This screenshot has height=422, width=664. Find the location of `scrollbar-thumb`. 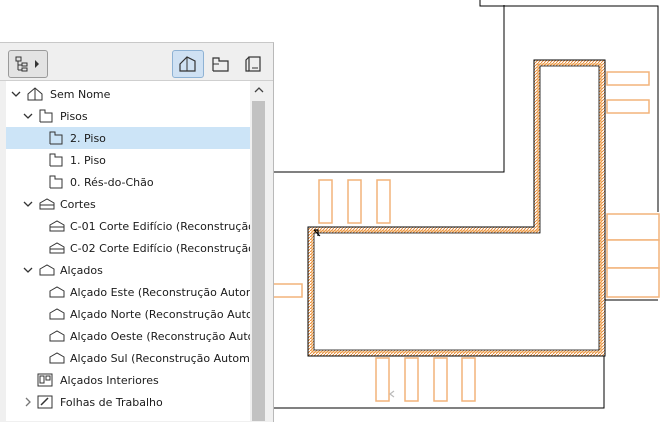

scrollbar-thumb is located at coordinates (258, 261).